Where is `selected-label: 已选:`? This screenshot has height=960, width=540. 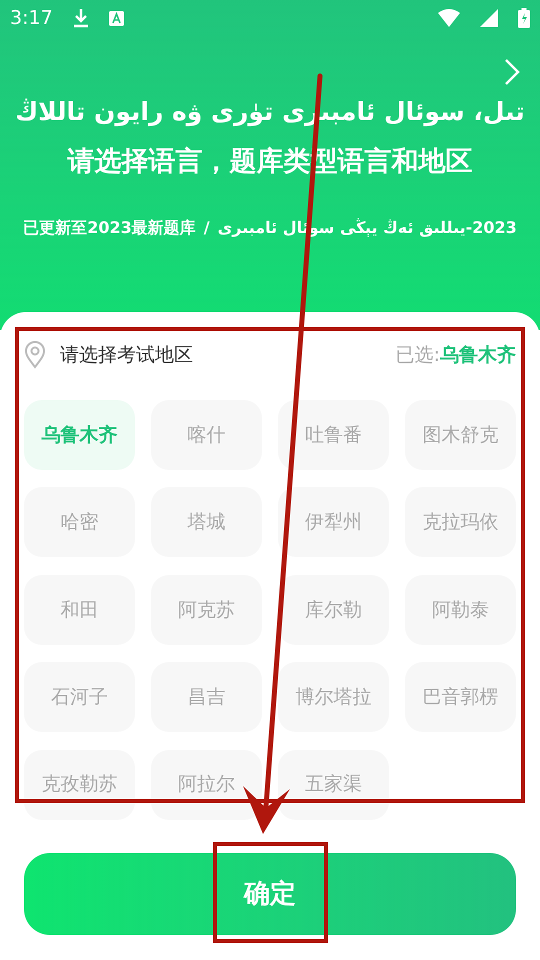 selected-label: 已选: is located at coordinates (418, 355).